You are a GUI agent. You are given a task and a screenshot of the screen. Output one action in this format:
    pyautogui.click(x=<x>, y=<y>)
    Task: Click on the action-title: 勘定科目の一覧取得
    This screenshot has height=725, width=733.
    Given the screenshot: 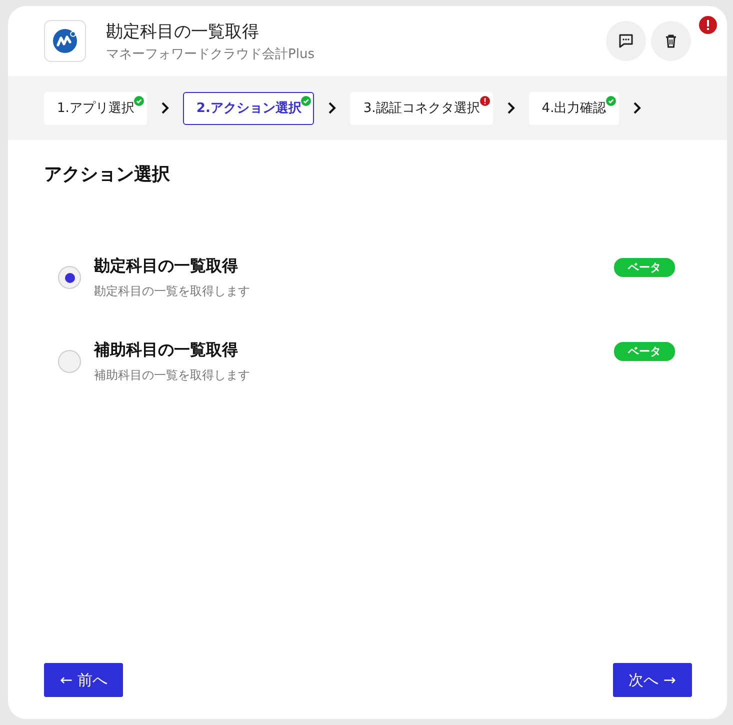 What is the action you would take?
    pyautogui.click(x=166, y=266)
    